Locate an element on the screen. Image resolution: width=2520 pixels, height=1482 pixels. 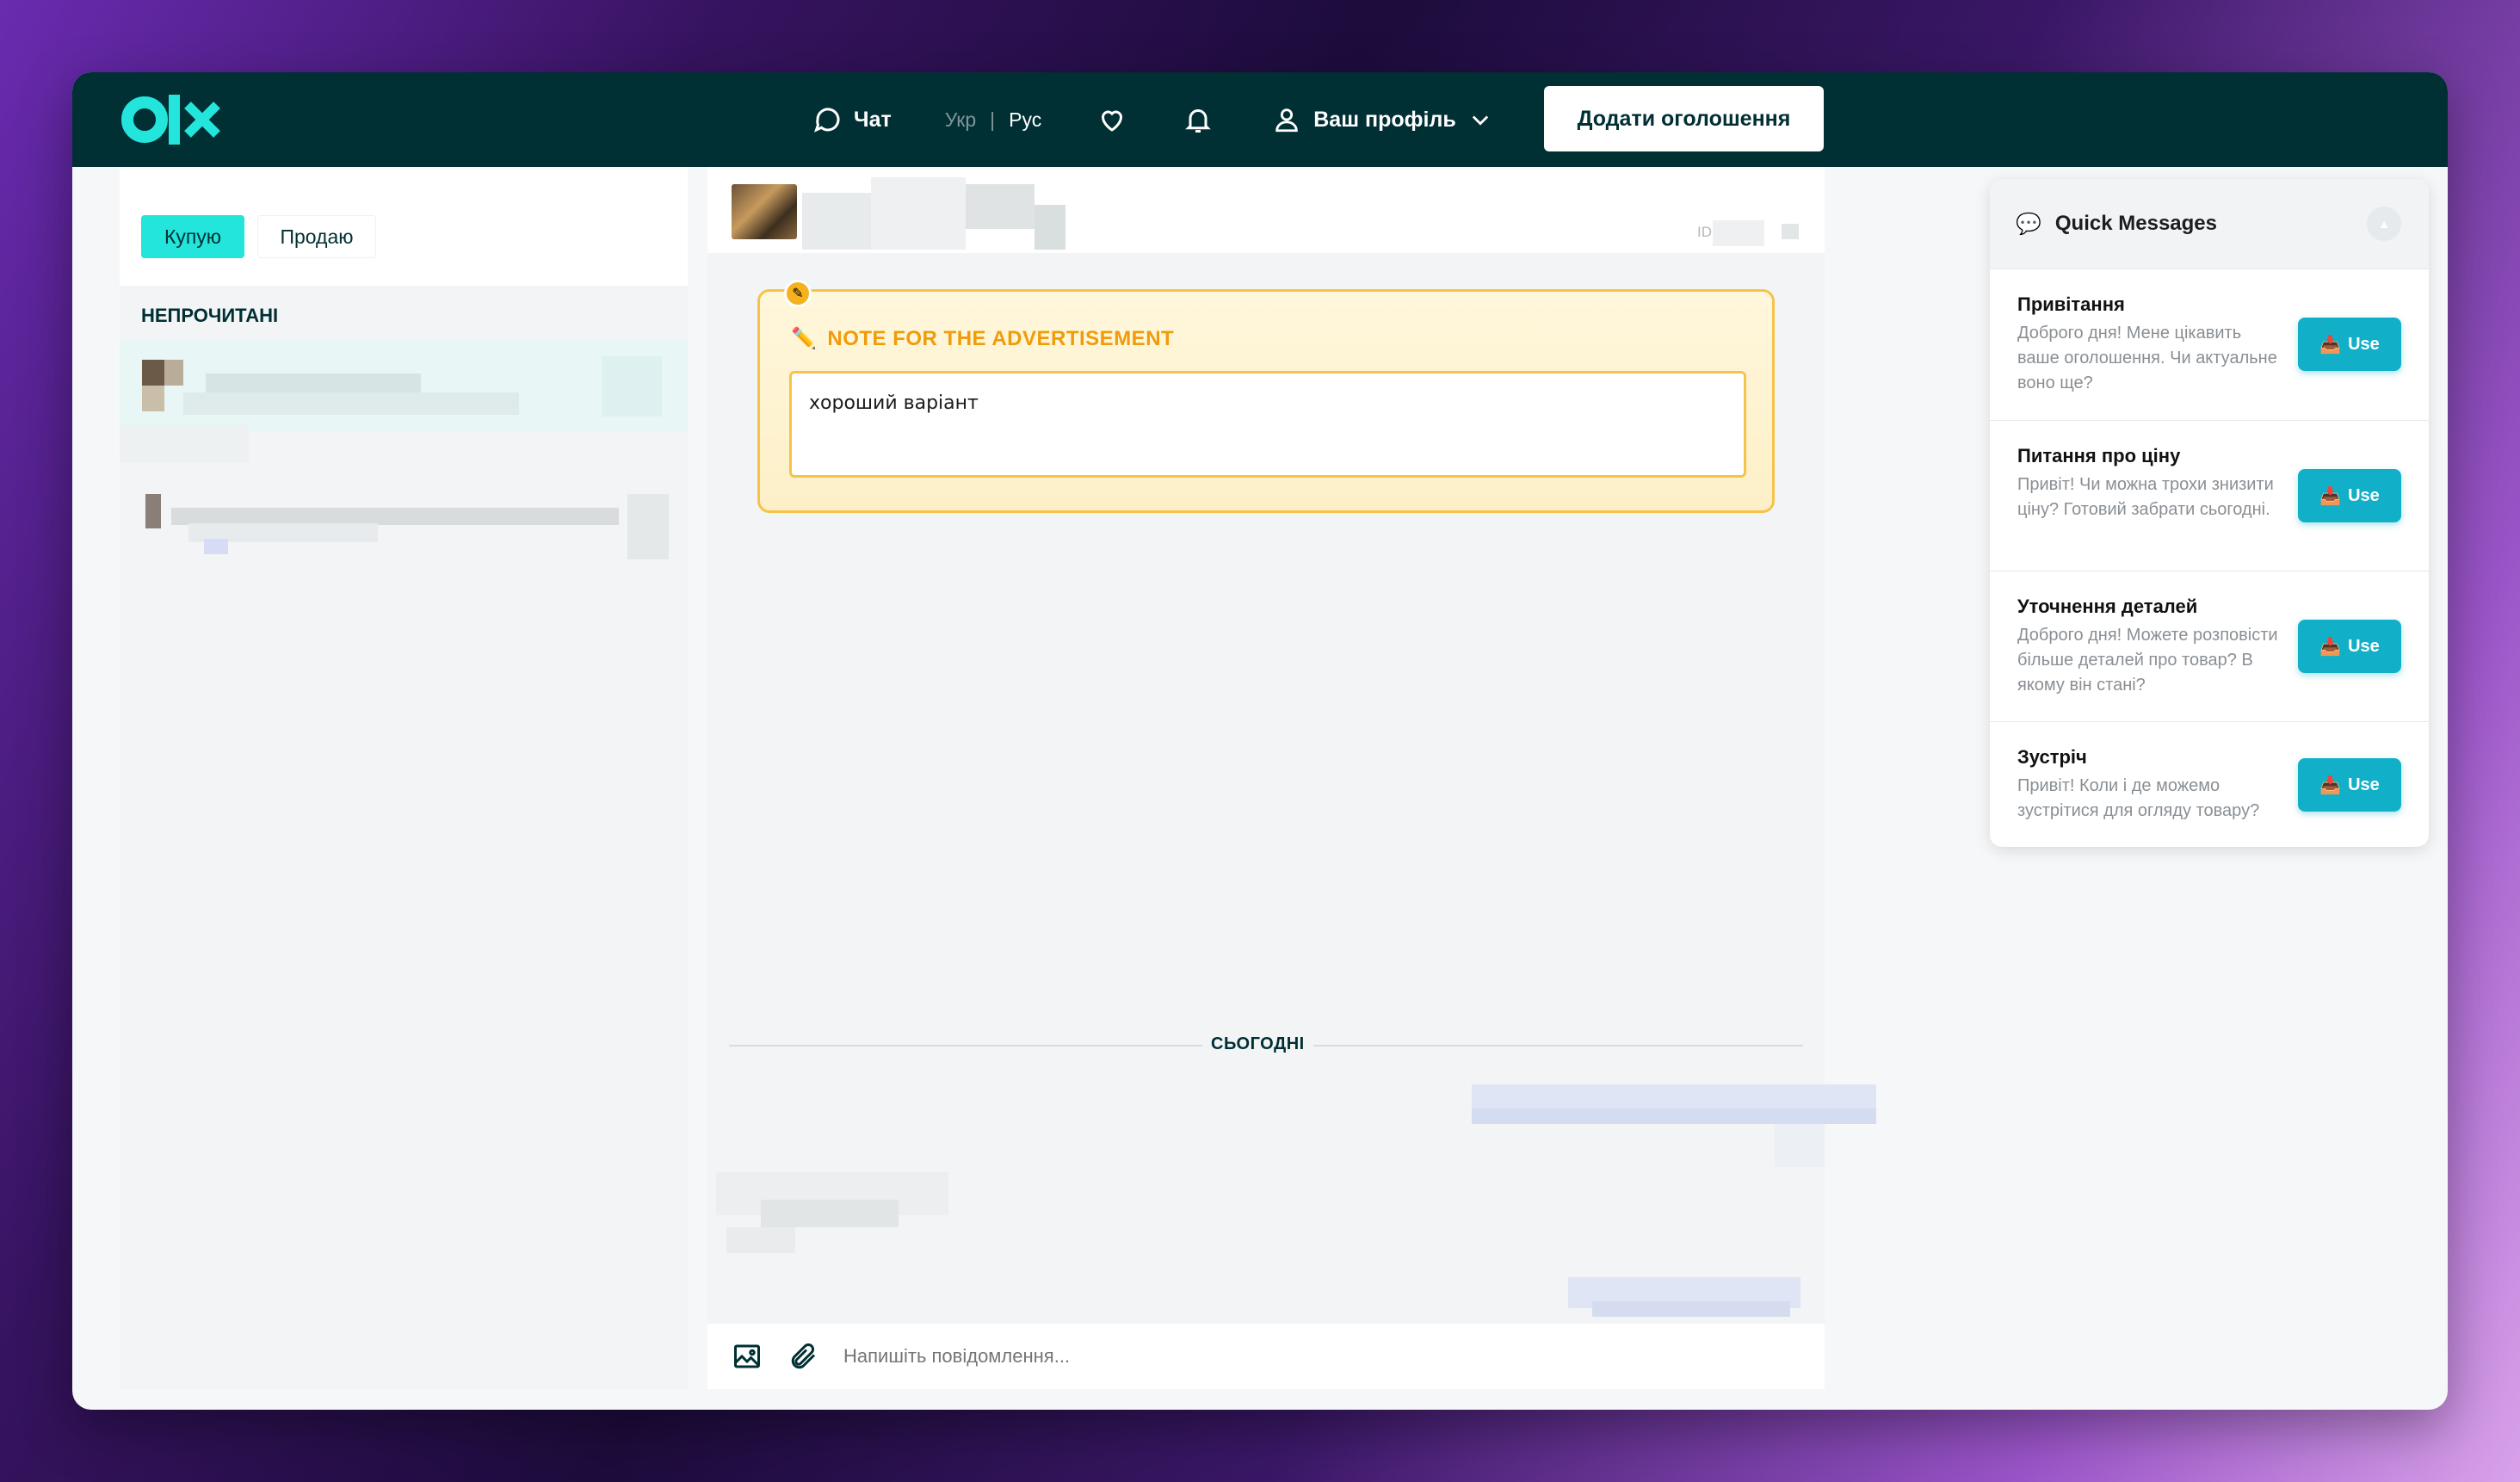
chevron-up-icon: ▲ is located at coordinates (2384, 224).